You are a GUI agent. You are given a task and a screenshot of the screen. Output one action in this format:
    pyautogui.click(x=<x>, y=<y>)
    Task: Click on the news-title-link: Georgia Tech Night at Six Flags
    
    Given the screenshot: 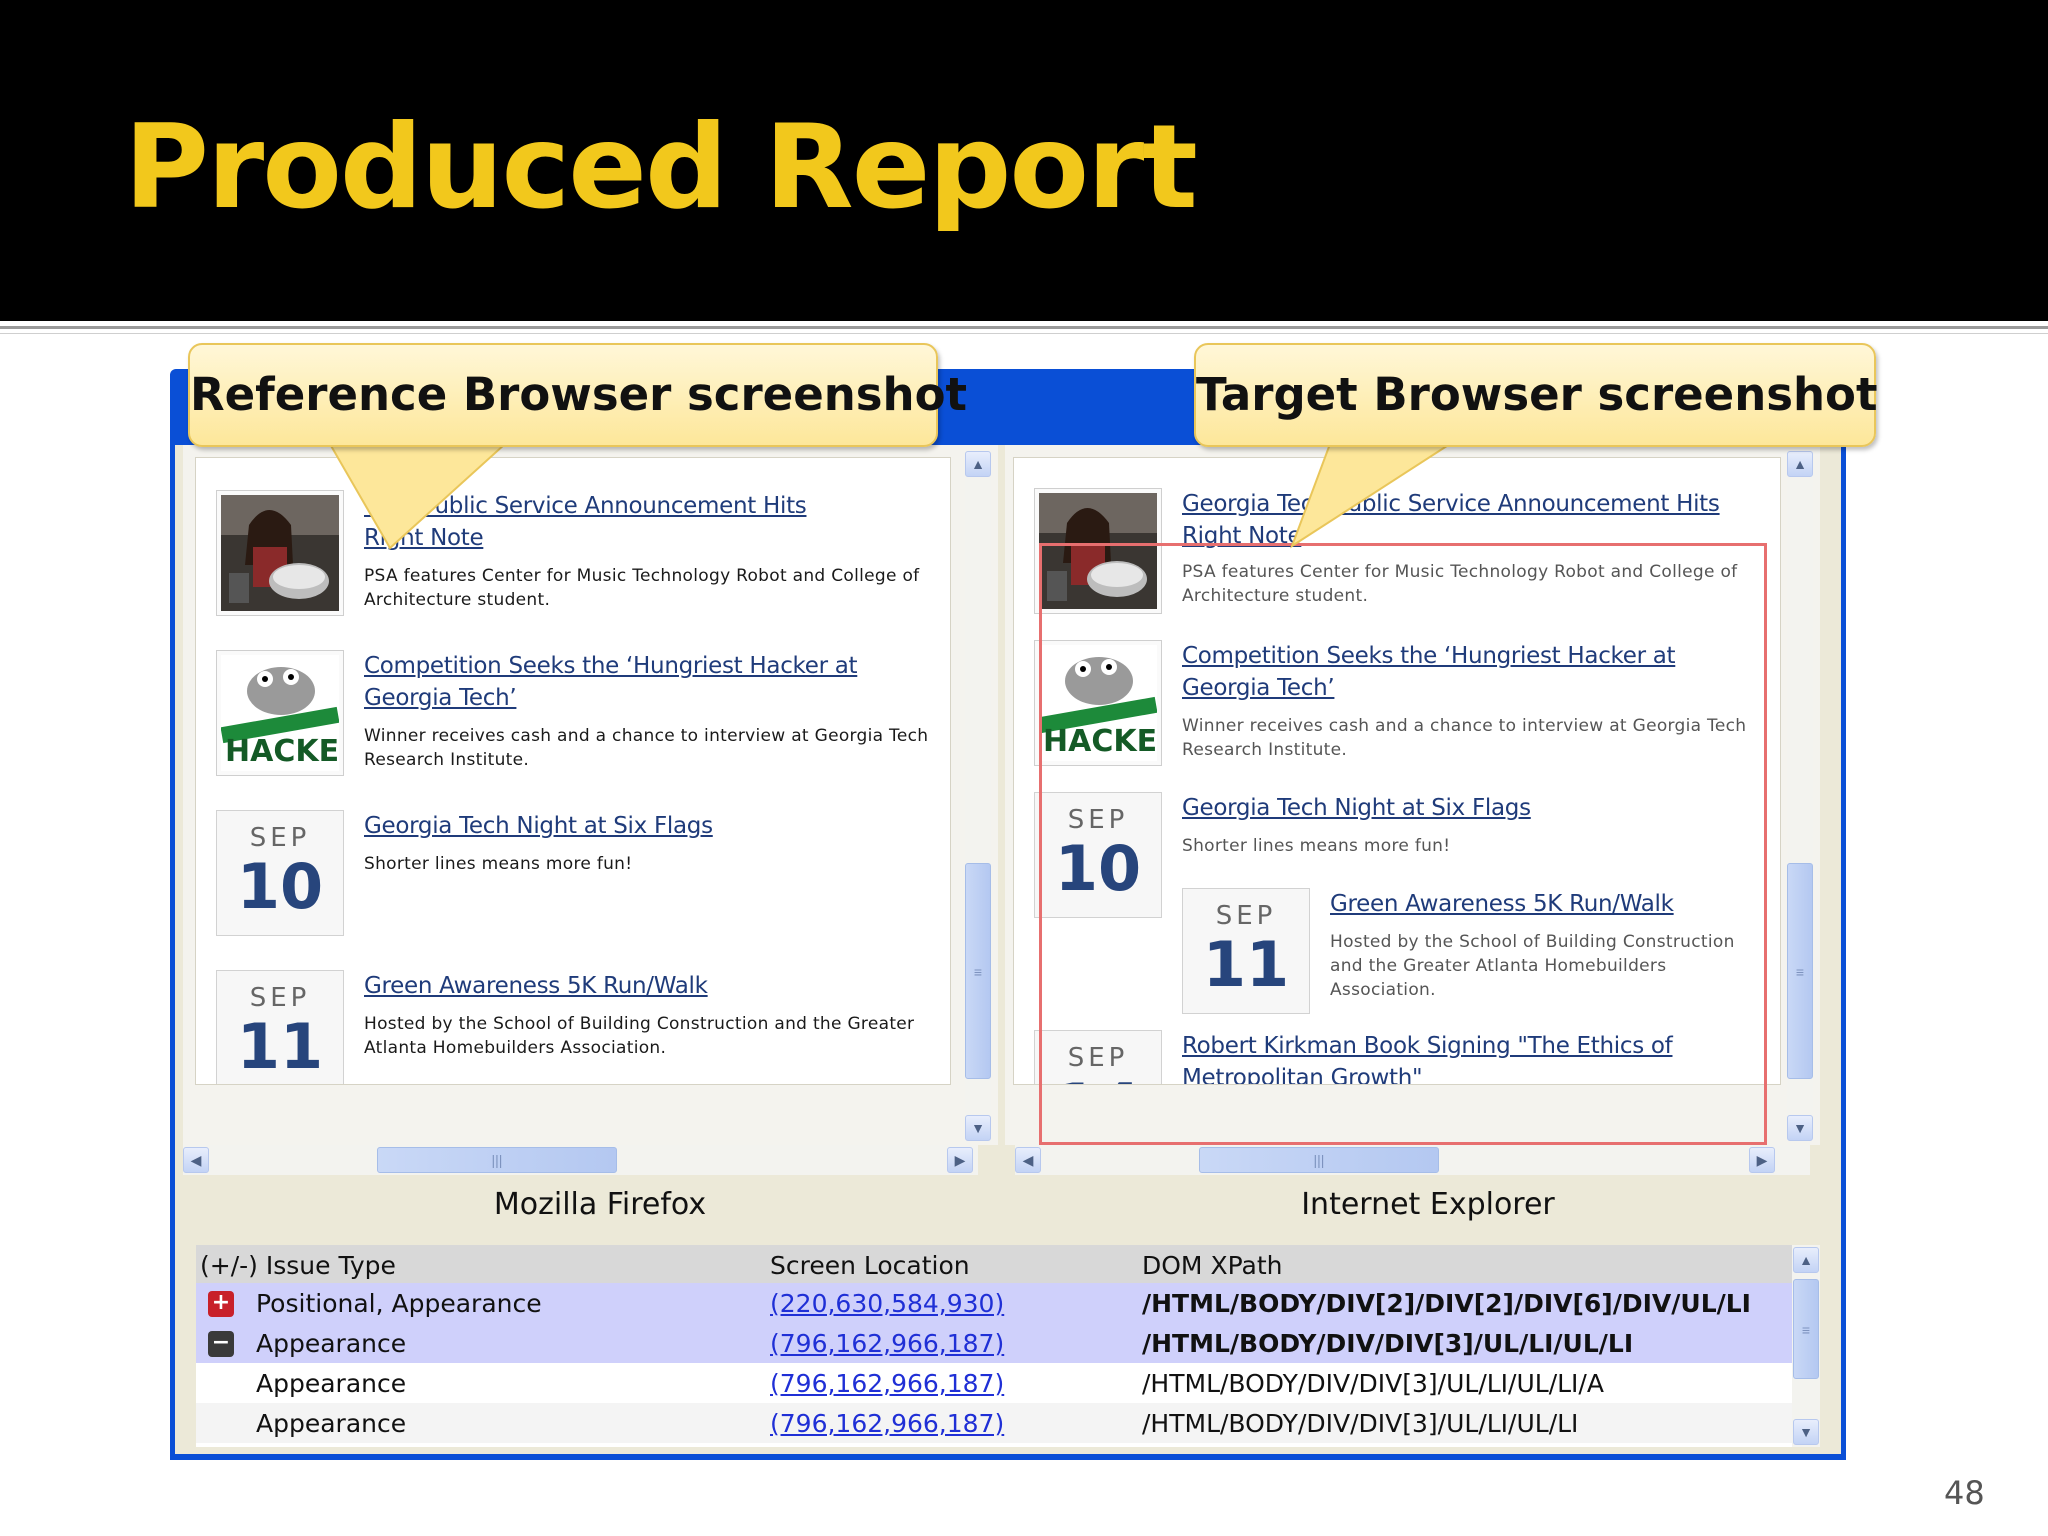 What is the action you would take?
    pyautogui.click(x=647, y=826)
    